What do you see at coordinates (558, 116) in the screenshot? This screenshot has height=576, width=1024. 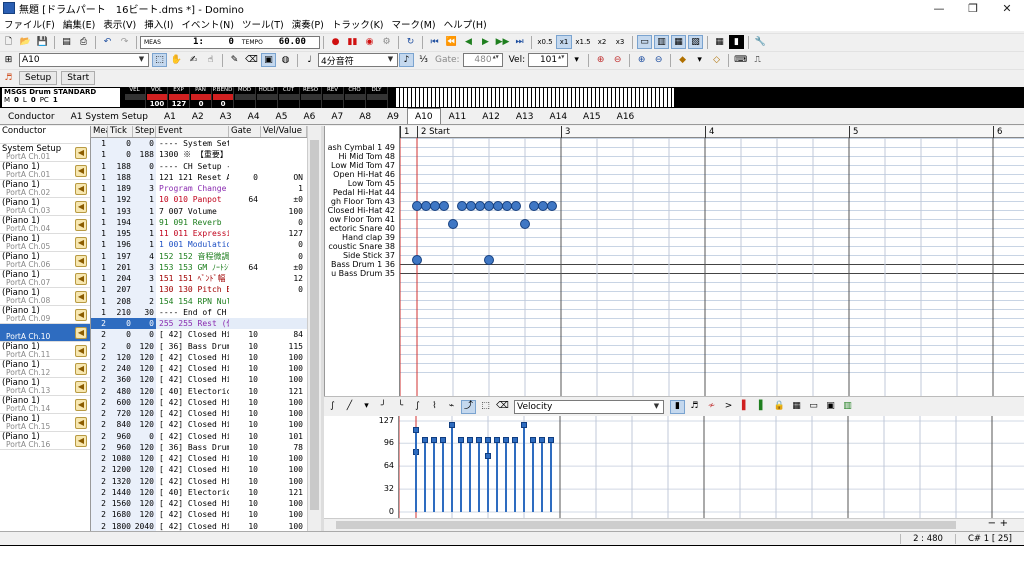 I see `tab-a14: A14` at bounding box center [558, 116].